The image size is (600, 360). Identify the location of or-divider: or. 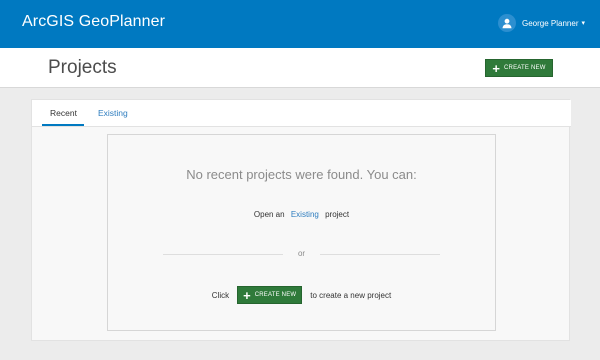
(301, 254).